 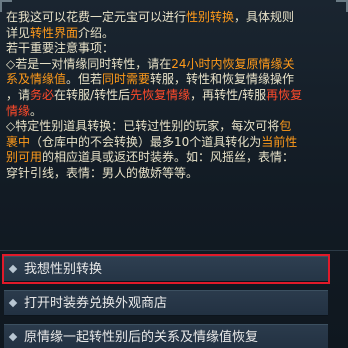 I want to click on dialog-divider, so click(x=174, y=250).